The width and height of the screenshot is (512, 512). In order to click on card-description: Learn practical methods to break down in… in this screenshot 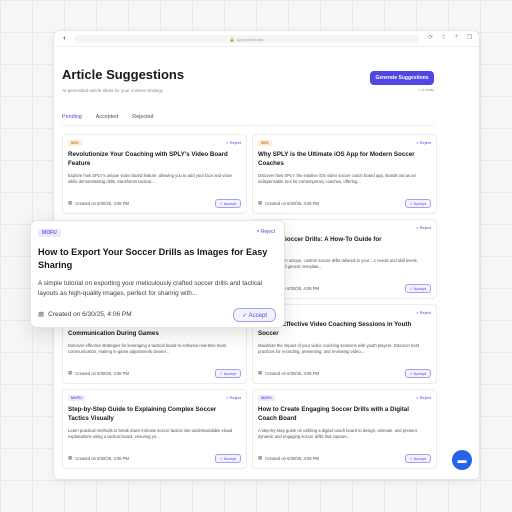, I will do `click(150, 434)`.